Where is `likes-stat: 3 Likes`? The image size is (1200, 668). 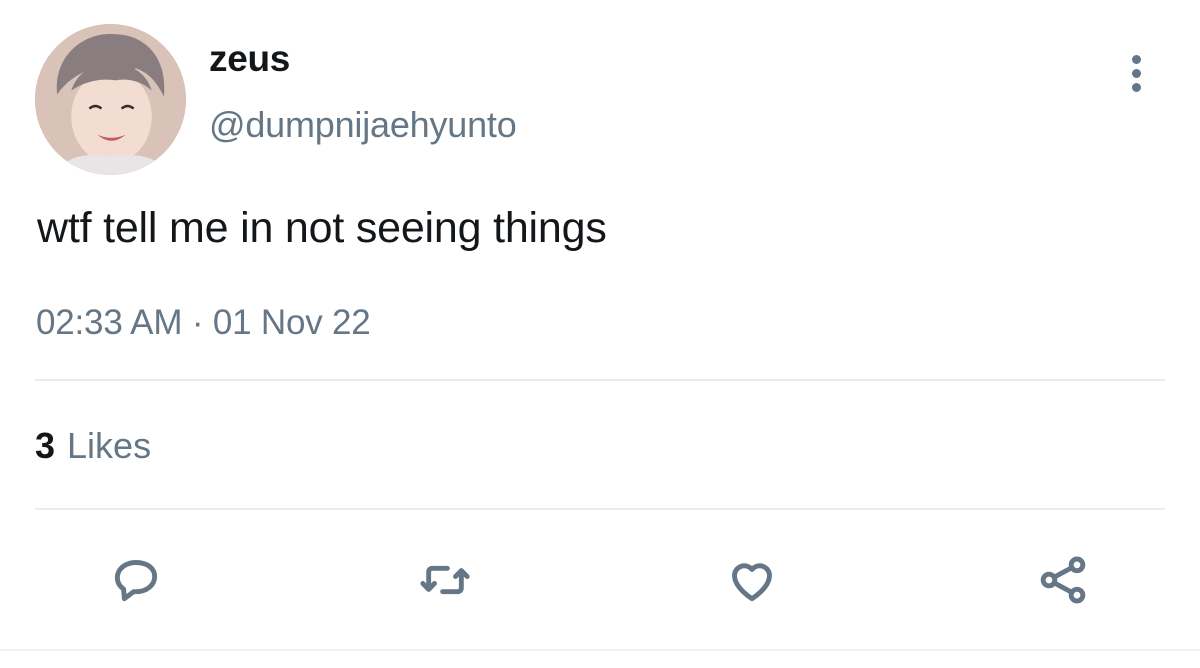 likes-stat: 3 Likes is located at coordinates (93, 446).